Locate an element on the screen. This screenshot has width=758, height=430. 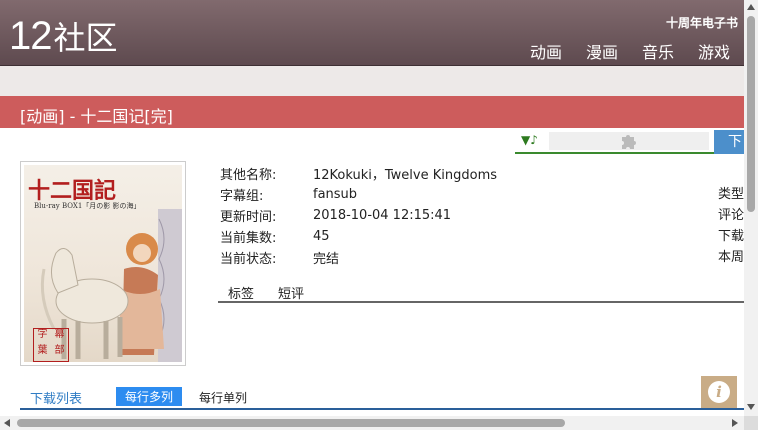
detail-row-episodes: 当前集数: 45 is located at coordinates (480, 236).